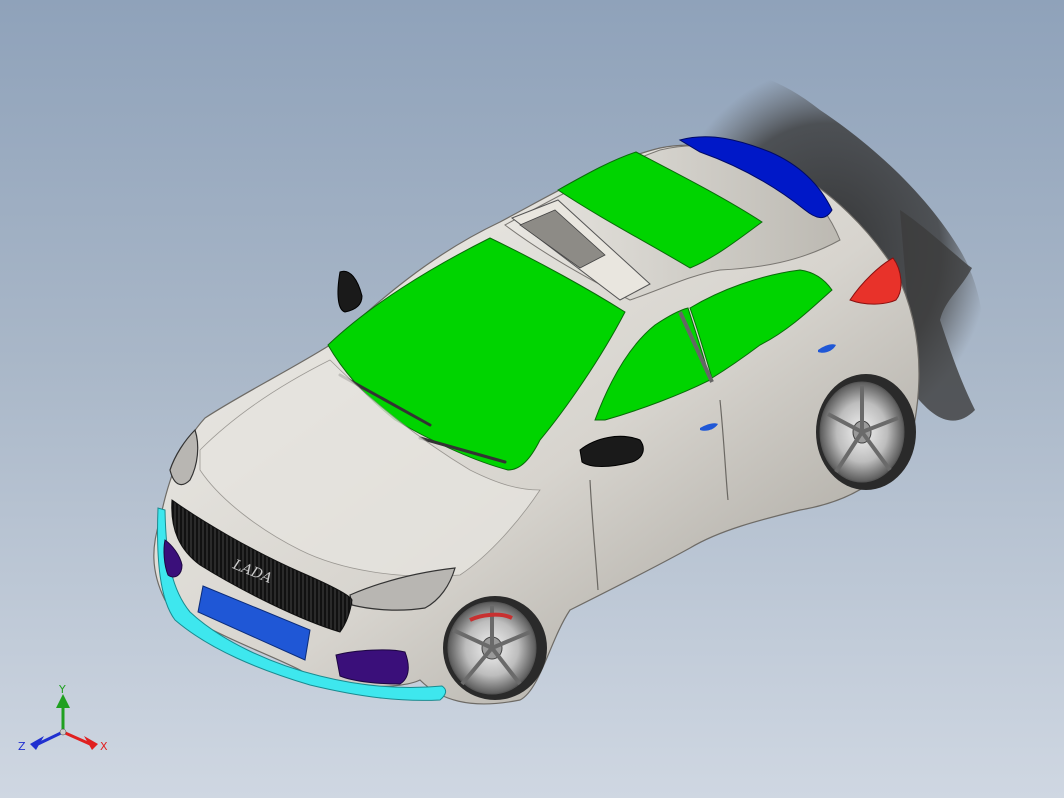 The width and height of the screenshot is (1064, 798). Describe the element at coordinates (62, 690) in the screenshot. I see `y-axis-label: Y` at that location.